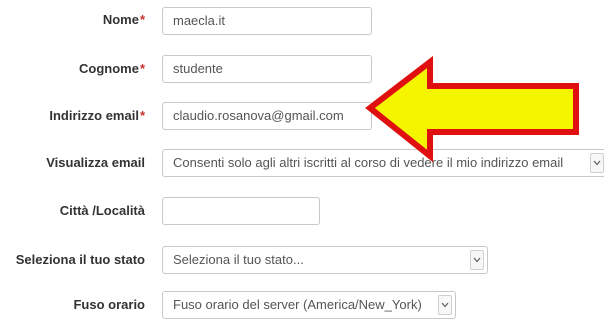 The width and height of the screenshot is (604, 326). Describe the element at coordinates (267, 21) in the screenshot. I see `nome-input: maecla.it` at that location.